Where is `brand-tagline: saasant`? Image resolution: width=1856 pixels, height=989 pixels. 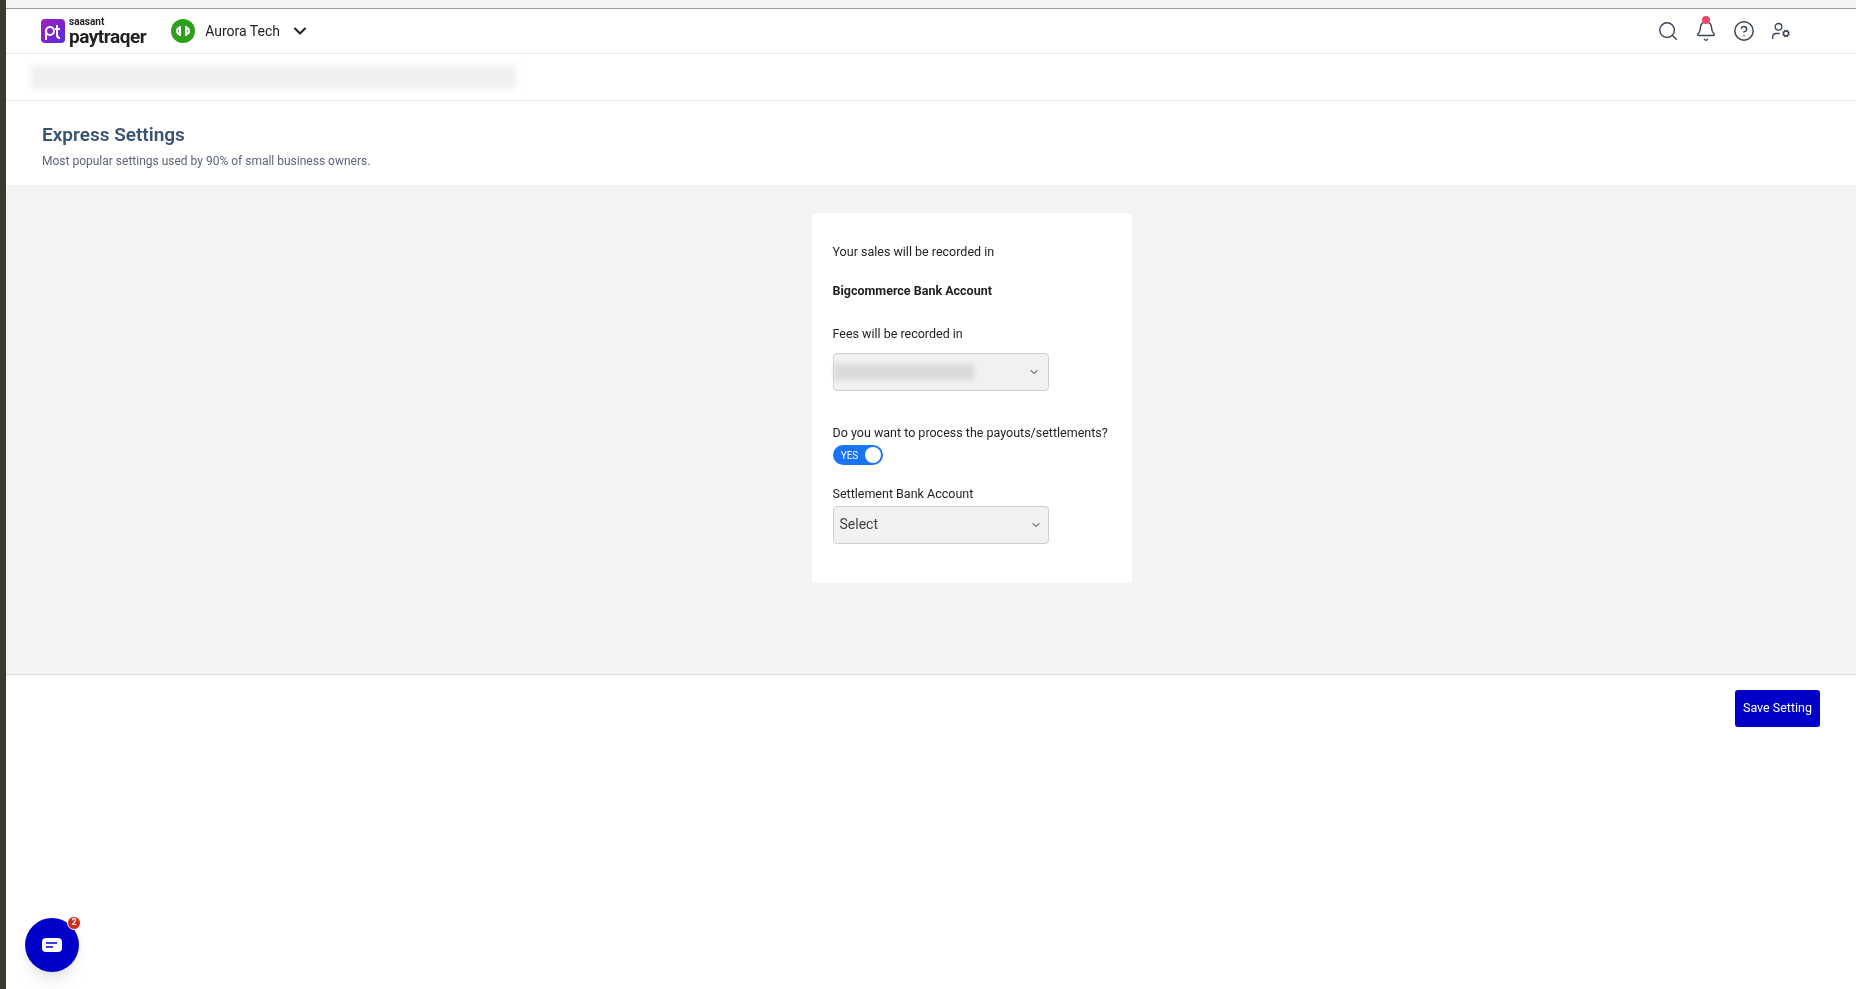
brand-tagline: saasant is located at coordinates (87, 21).